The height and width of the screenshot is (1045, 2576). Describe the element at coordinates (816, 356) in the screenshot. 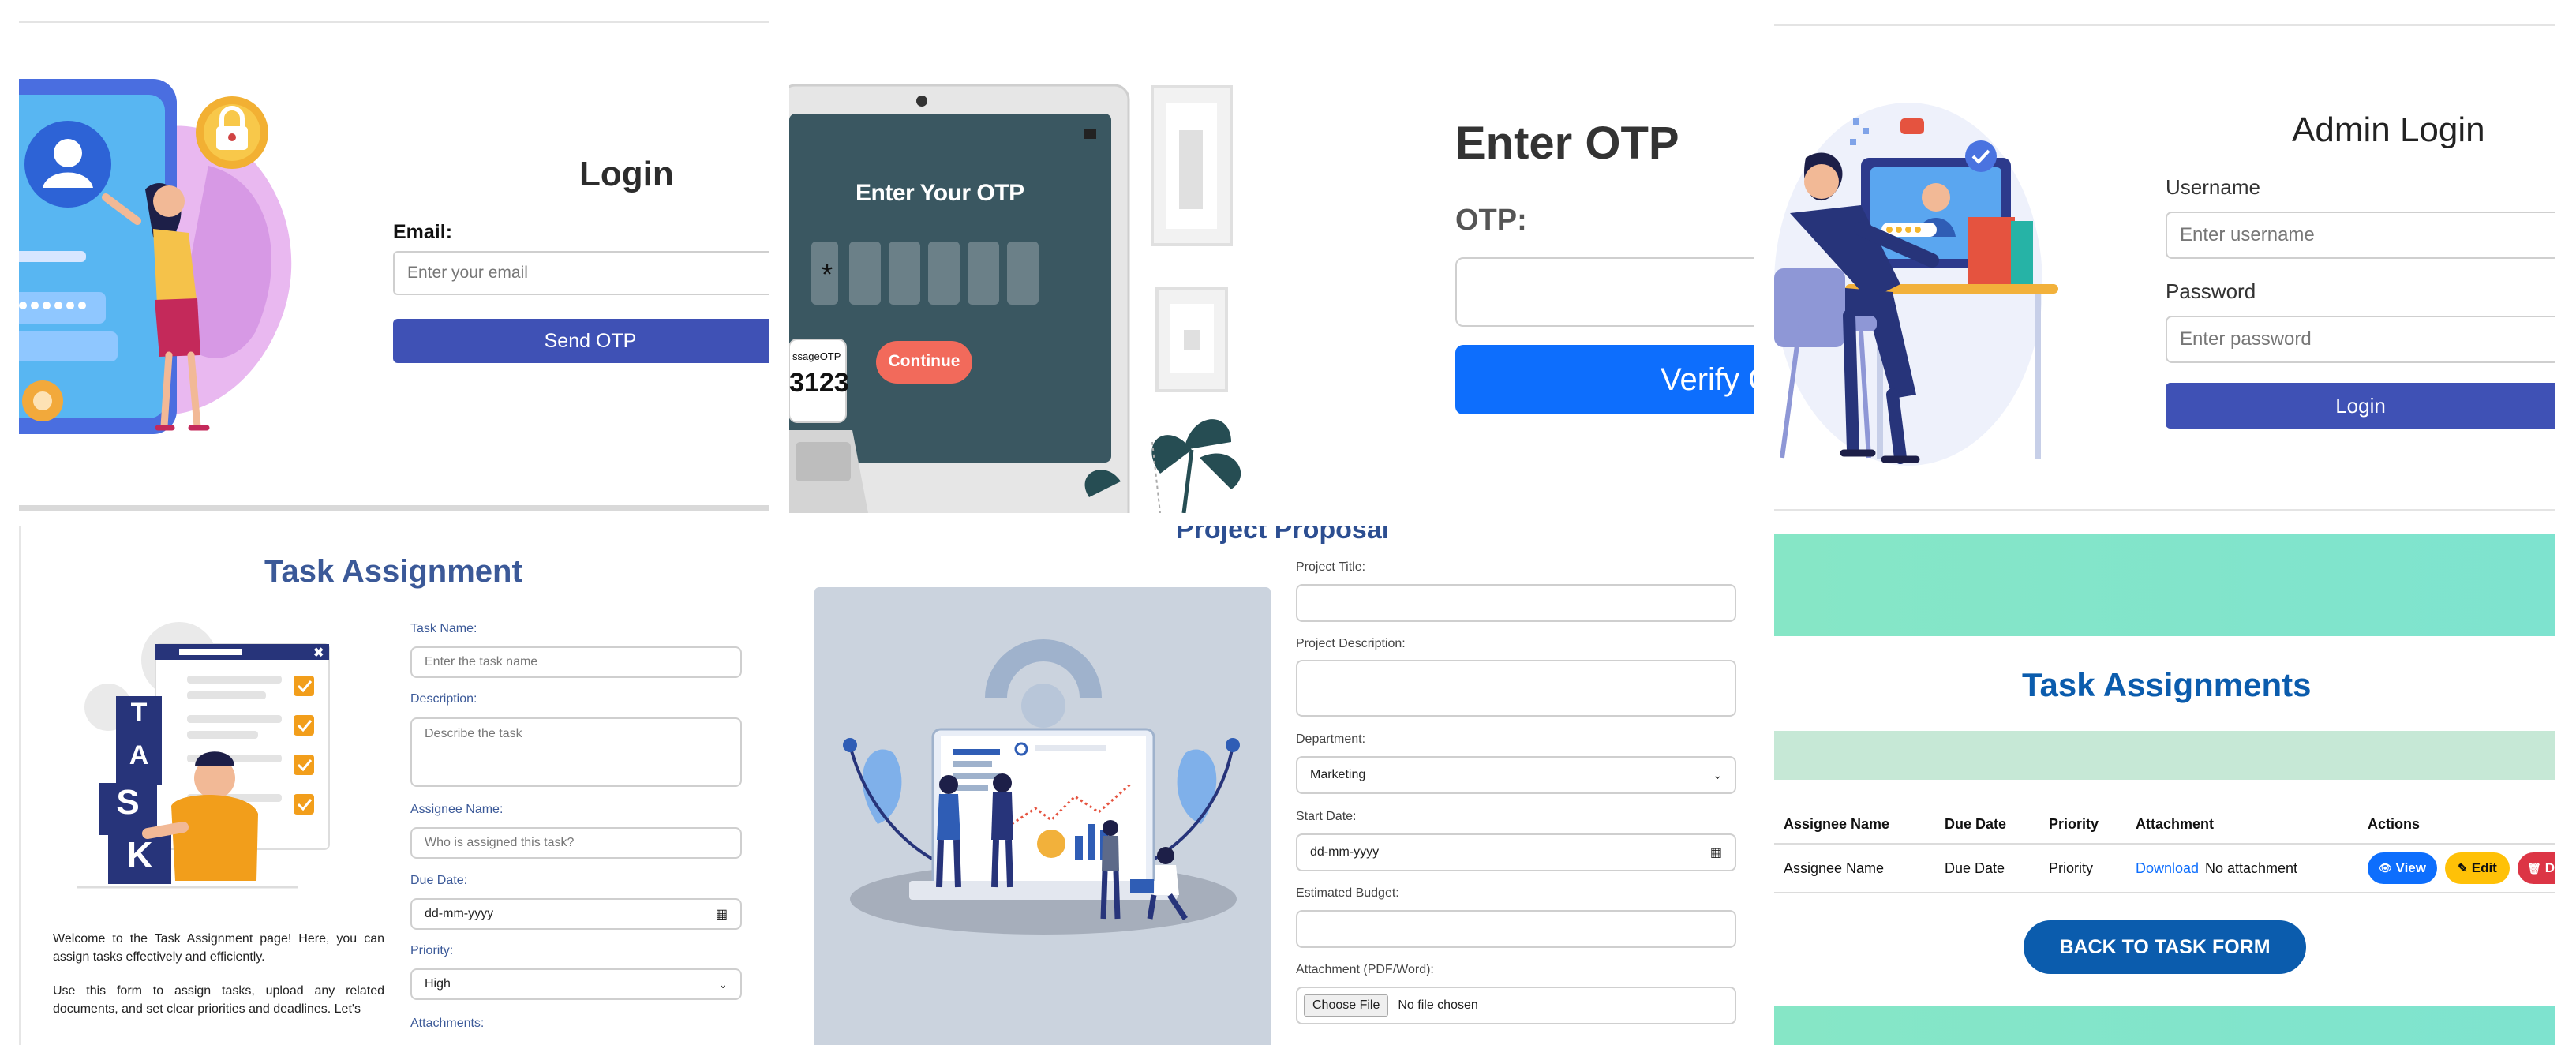

I see `phone-message-label: ssageOTP` at that location.